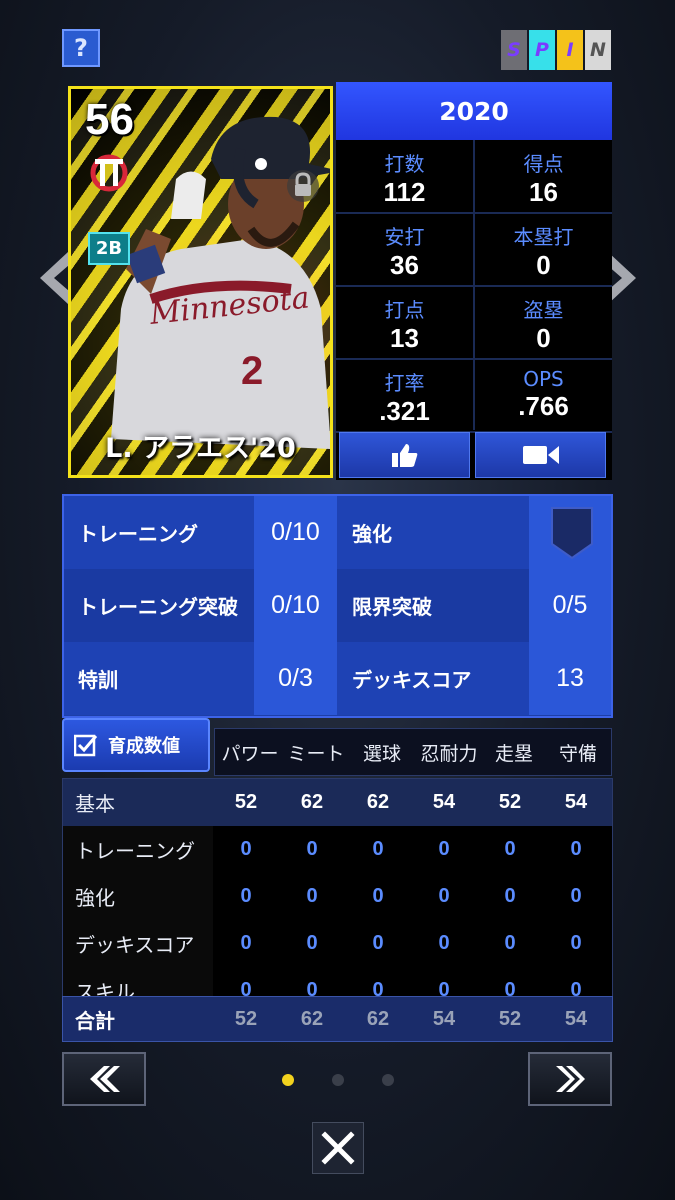 This screenshot has height=1200, width=675. Describe the element at coordinates (570, 50) in the screenshot. I see `spin-letter-i: I` at that location.